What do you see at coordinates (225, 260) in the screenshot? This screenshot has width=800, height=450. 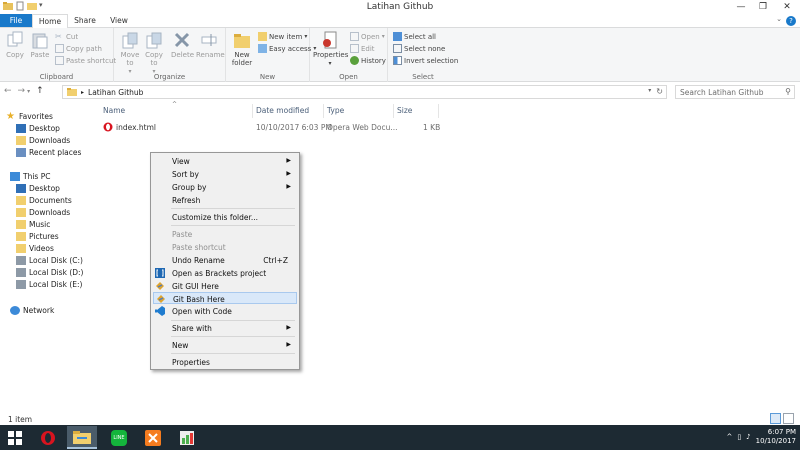 I see `menu-item-undo-rename: Undo Rename Ctrl+Z` at bounding box center [225, 260].